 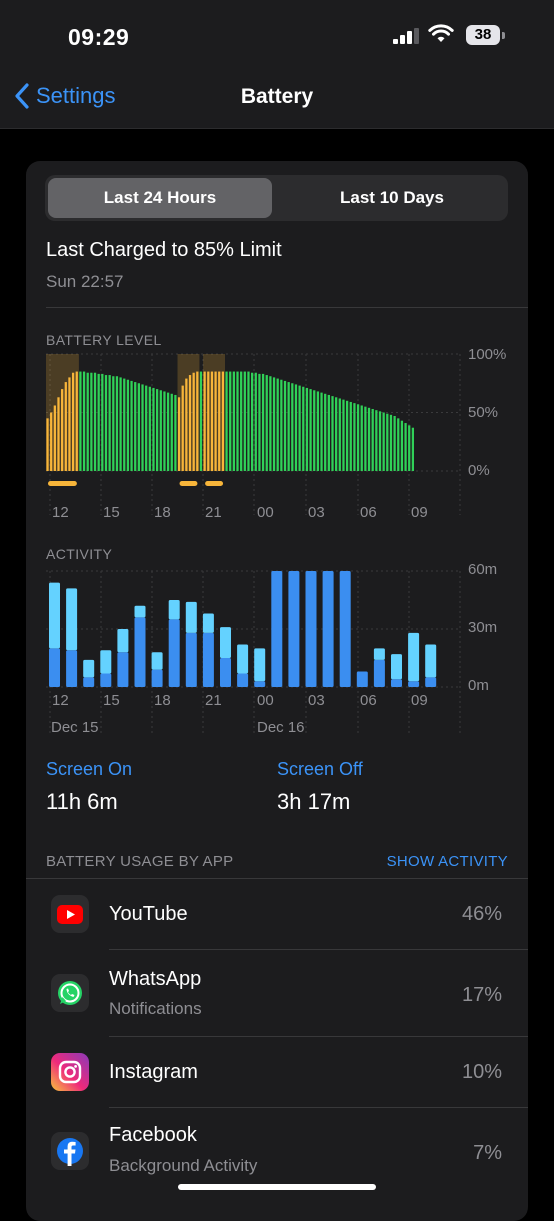 I want to click on app-row-youtube: YouTube 46%, so click(x=277, y=914).